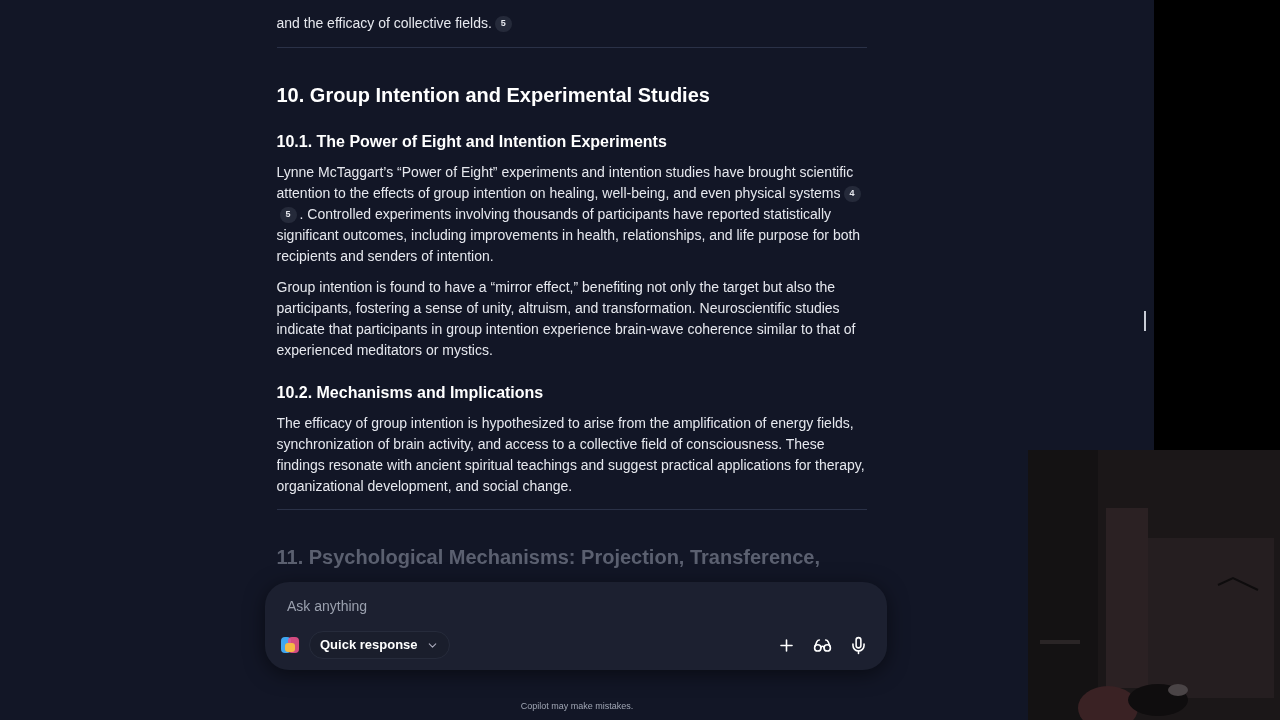 This screenshot has width=1280, height=720. Describe the element at coordinates (472, 142) in the screenshot. I see `subsection-heading: 10.1. The Power of Eight and Intention Experiments` at that location.